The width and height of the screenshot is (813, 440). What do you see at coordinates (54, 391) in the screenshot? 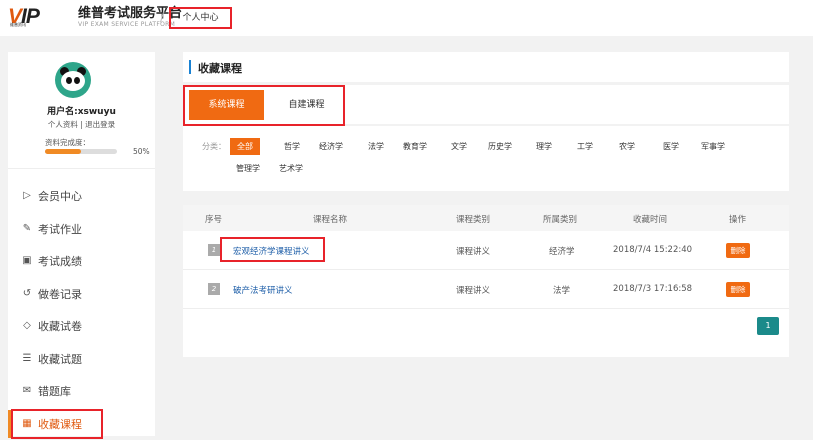
I see `sidebar-item-label: 错题库` at bounding box center [54, 391].